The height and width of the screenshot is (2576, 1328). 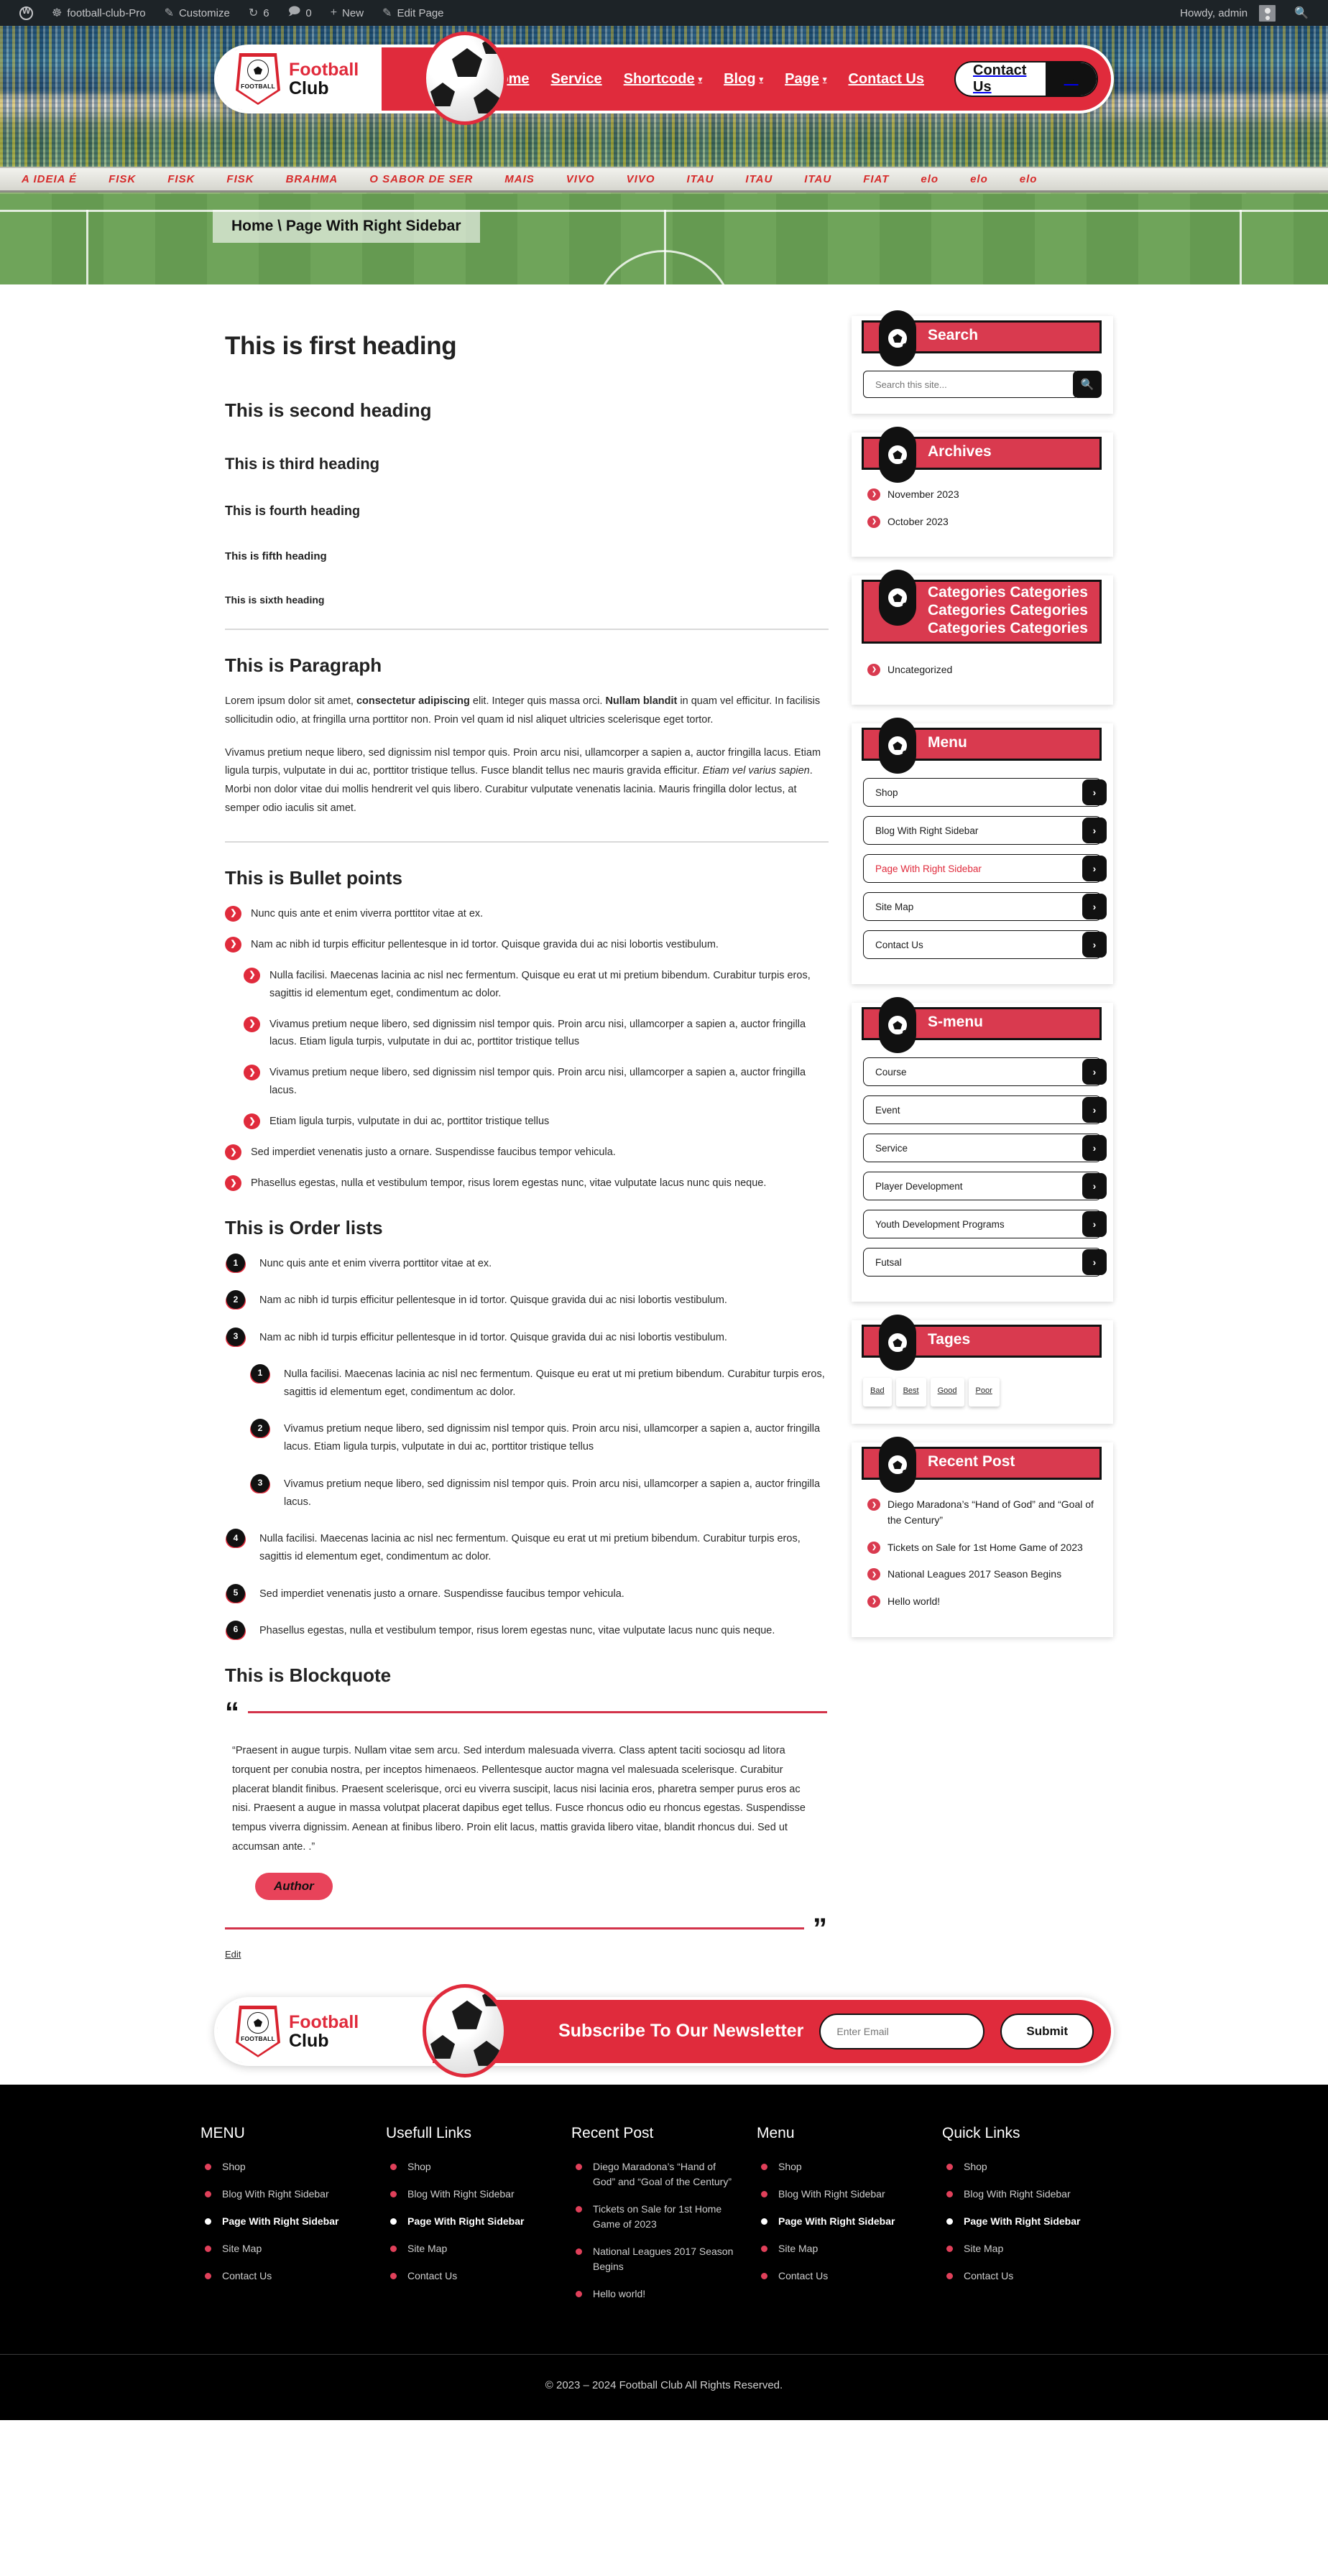 What do you see at coordinates (985, 830) in the screenshot?
I see `menu-item-blog-with-right-sidebar: Blog With Right Sidebar ›` at bounding box center [985, 830].